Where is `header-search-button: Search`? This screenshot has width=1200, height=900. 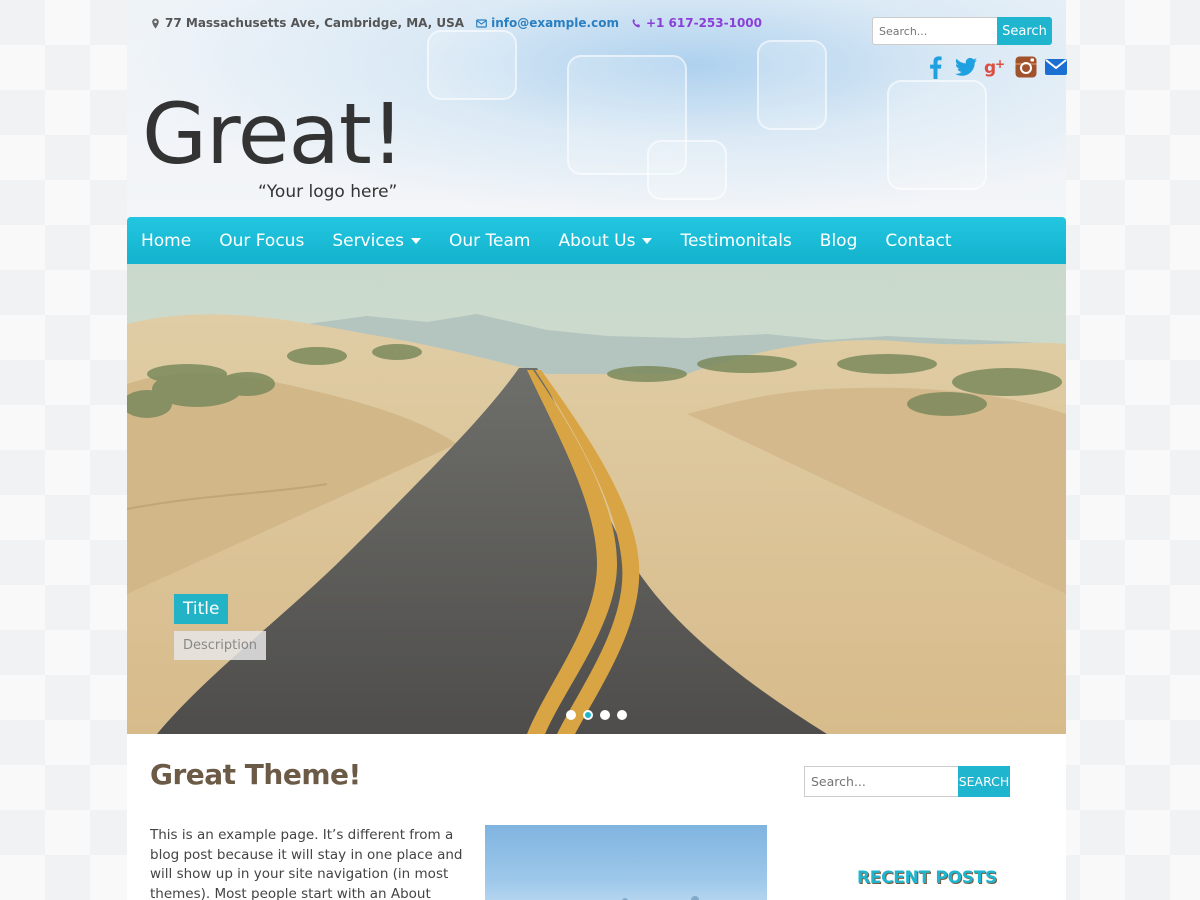 header-search-button: Search is located at coordinates (1024, 31).